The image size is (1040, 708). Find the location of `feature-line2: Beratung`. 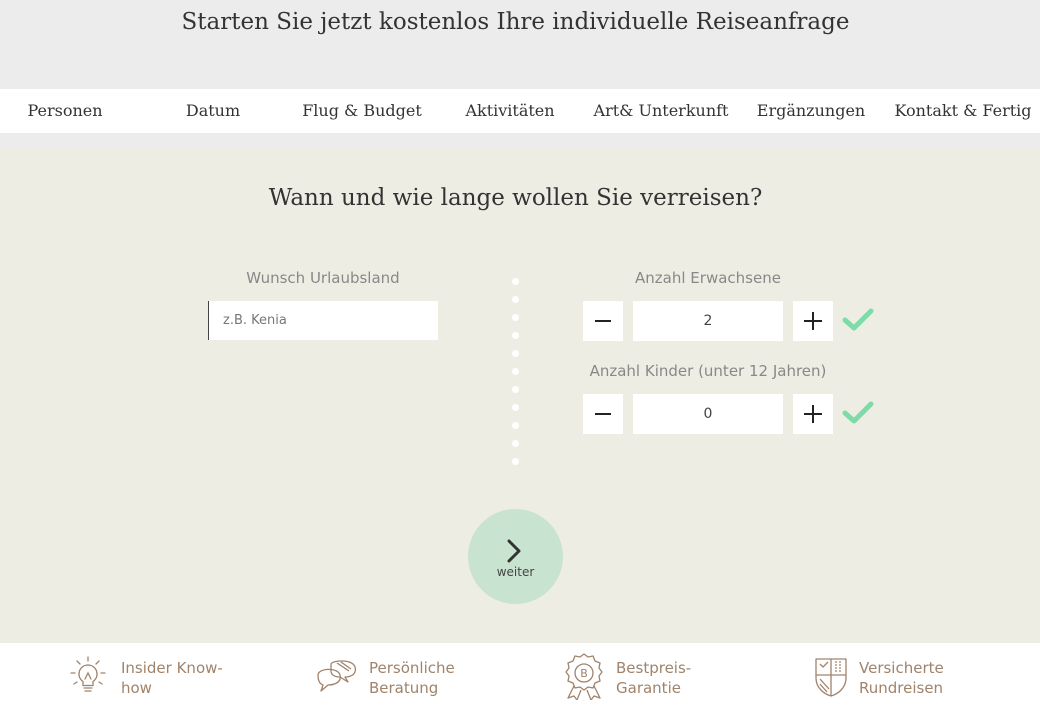

feature-line2: Beratung is located at coordinates (404, 688).